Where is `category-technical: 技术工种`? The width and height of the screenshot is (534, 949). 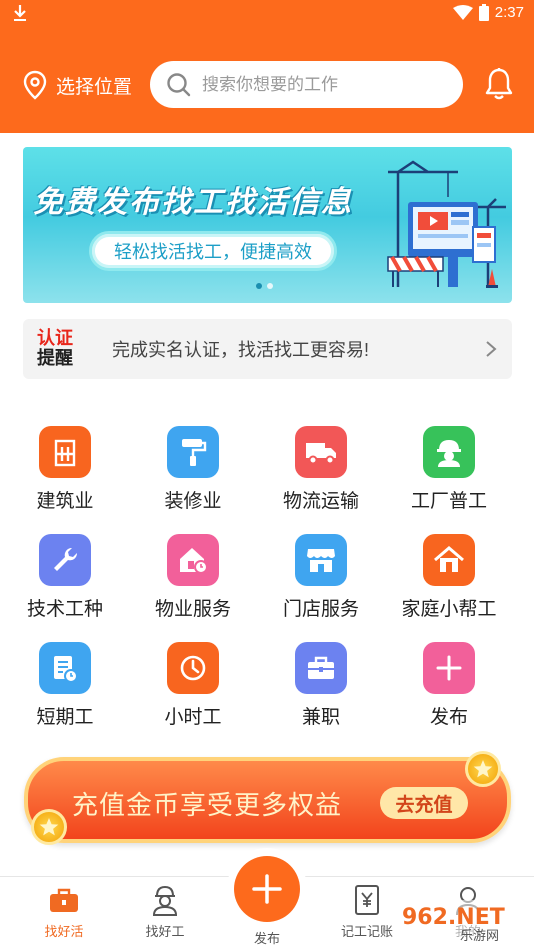
category-technical: 技术工种 is located at coordinates (65, 577).